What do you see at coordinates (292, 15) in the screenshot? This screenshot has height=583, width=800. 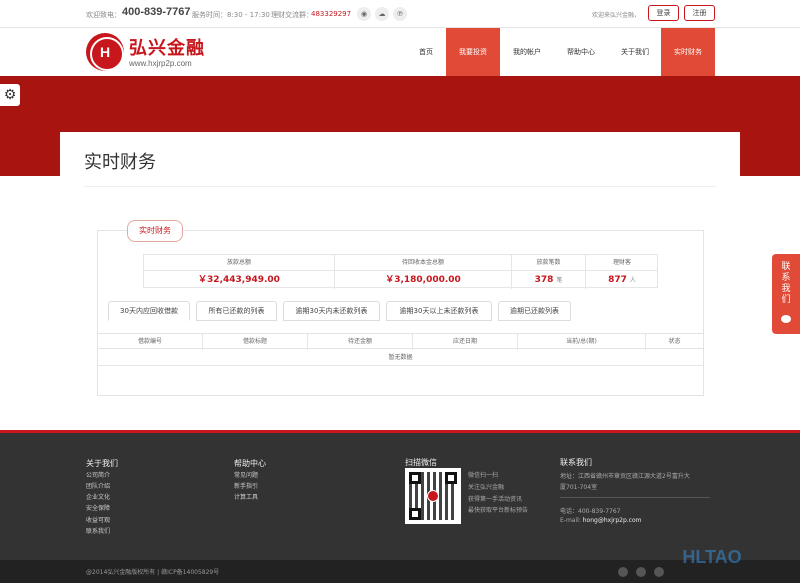 I see `qq-group-label: 理财交流群：` at bounding box center [292, 15].